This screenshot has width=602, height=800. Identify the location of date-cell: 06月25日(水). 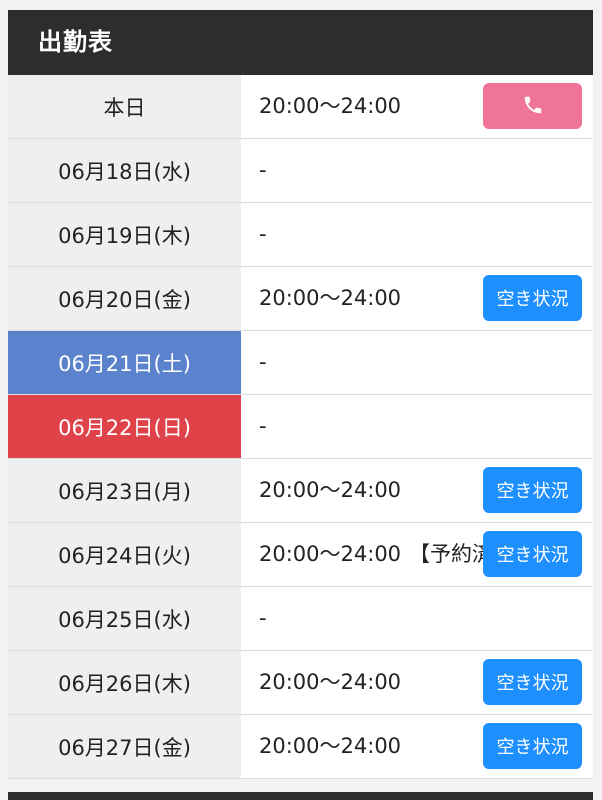
(124, 618).